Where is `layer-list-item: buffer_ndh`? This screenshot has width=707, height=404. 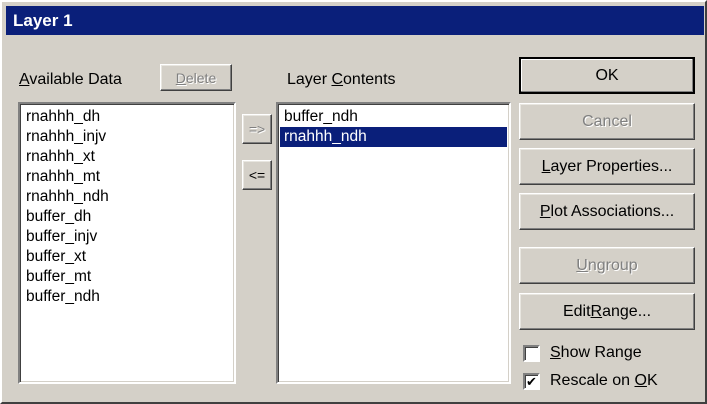
layer-list-item: buffer_ndh is located at coordinates (393, 117).